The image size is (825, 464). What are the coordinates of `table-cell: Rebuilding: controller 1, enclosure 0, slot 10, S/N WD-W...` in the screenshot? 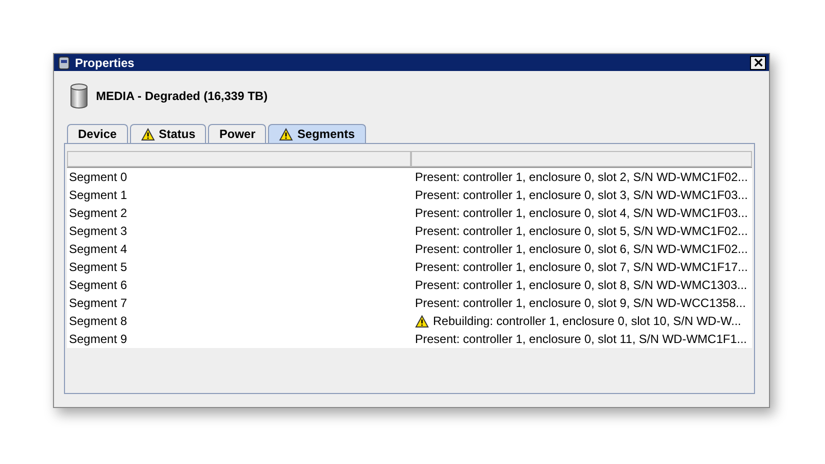 It's located at (587, 321).